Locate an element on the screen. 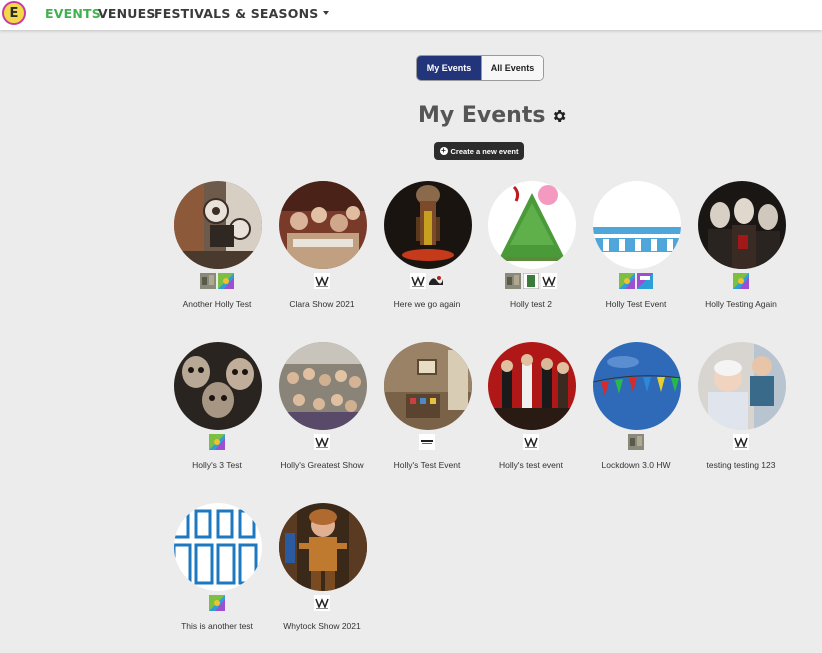 The image size is (822, 653). top-navbar: E EVENTS VENUES FESTIVALS & SEASONS is located at coordinates (411, 15).